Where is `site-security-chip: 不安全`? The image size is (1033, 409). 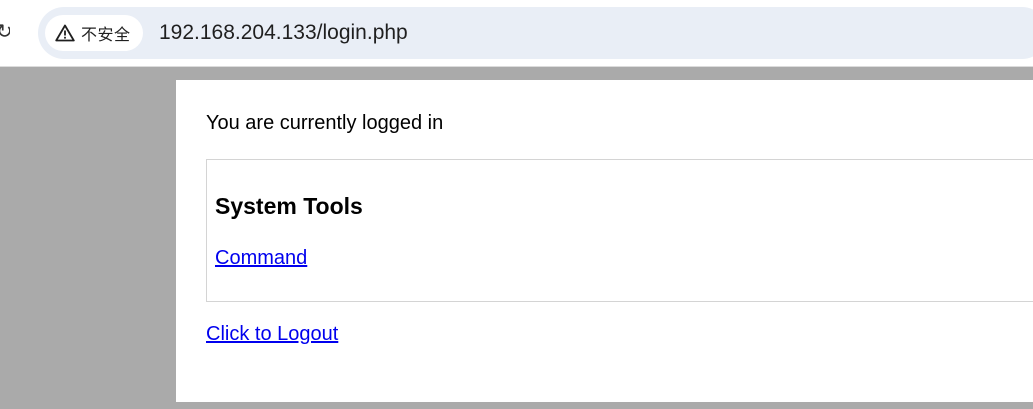 site-security-chip: 不安全 is located at coordinates (94, 33).